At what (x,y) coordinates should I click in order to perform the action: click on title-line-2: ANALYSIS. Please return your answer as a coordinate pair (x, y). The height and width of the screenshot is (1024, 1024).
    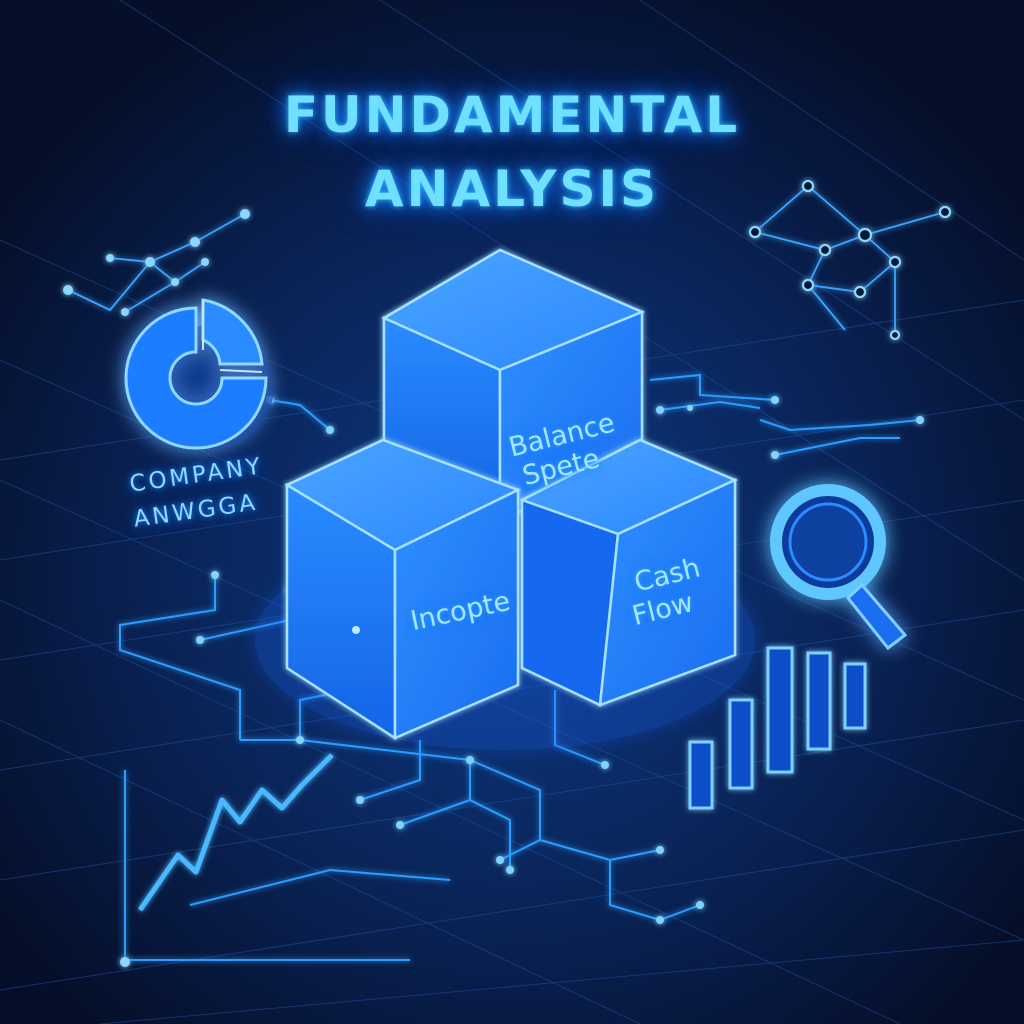
    Looking at the image, I should click on (512, 189).